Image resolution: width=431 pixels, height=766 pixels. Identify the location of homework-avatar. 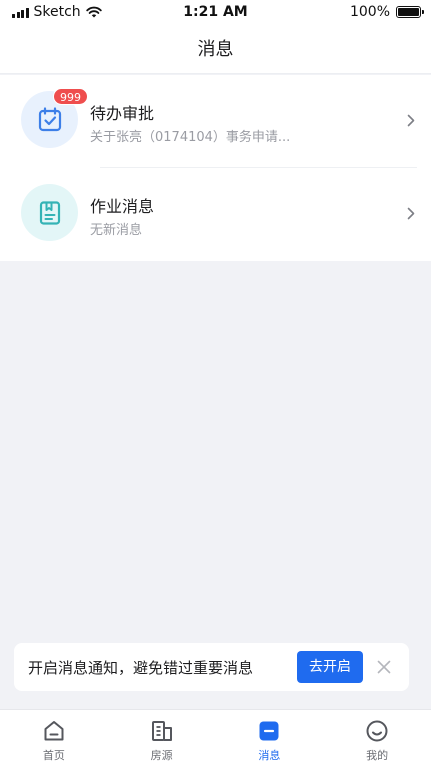
(49, 212).